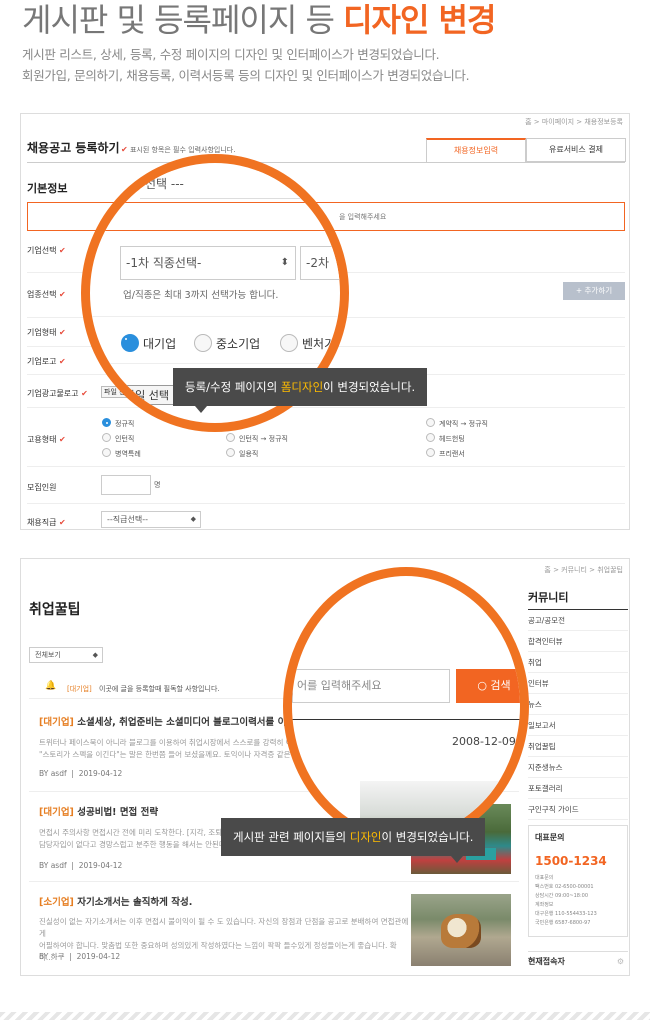  Describe the element at coordinates (164, 263) in the screenshot. I see `zoom-select-job1-value: -1차 직종선택-` at that location.